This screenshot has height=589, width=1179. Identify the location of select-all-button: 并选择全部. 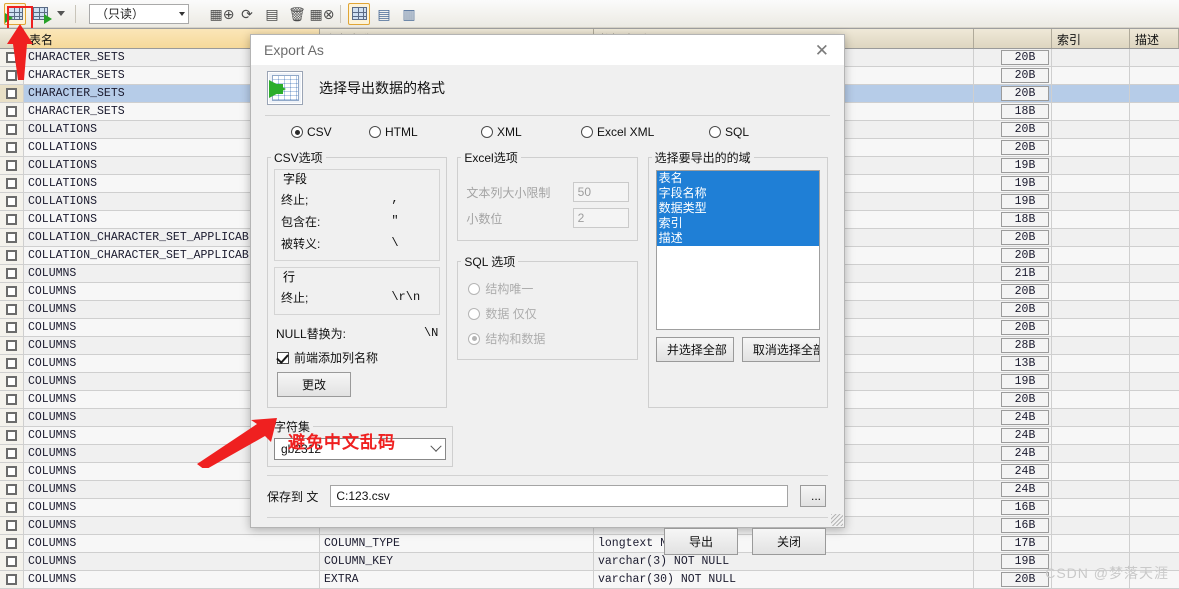
(694, 349).